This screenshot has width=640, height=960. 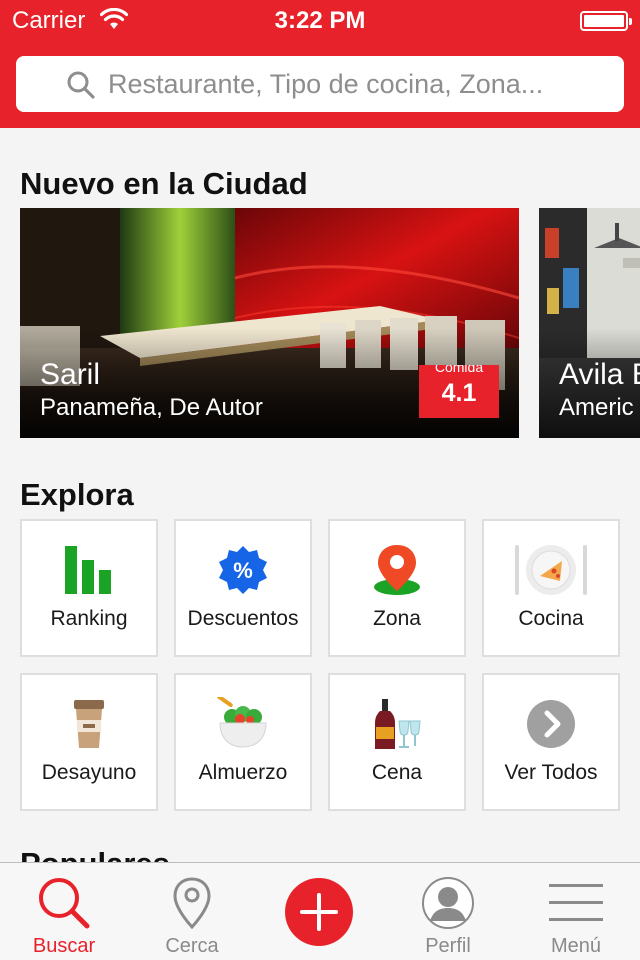 What do you see at coordinates (606, 21) in the screenshot?
I see `battery-icon` at bounding box center [606, 21].